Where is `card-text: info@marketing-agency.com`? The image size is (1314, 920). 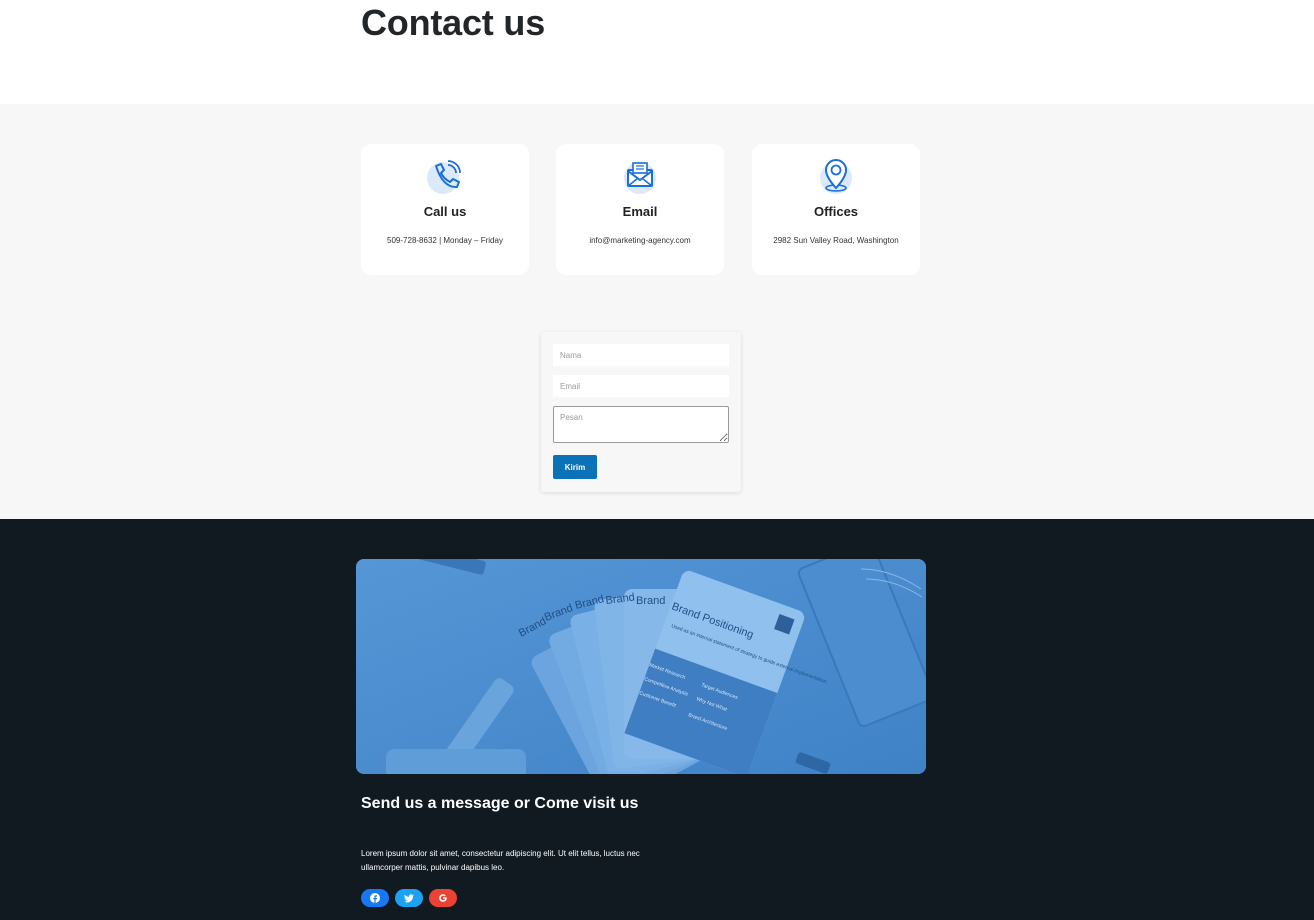
card-text: info@marketing-agency.com is located at coordinates (640, 240).